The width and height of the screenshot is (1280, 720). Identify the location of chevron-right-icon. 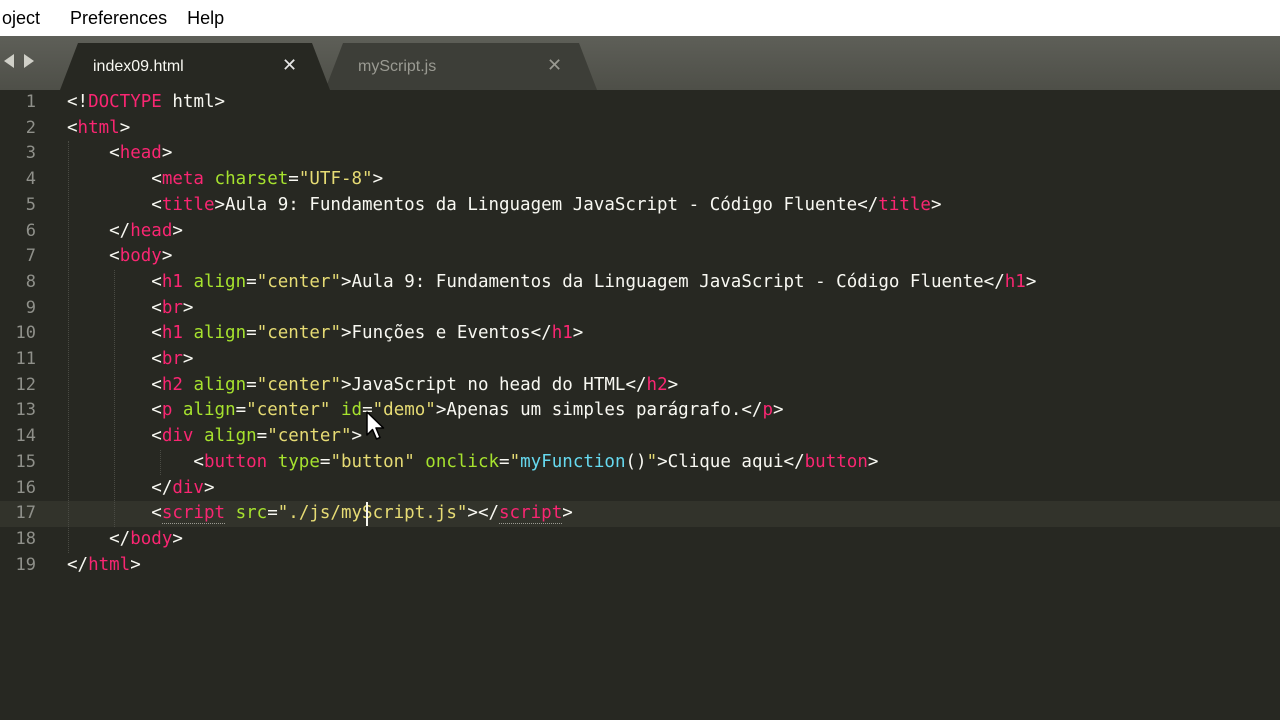
(29, 61).